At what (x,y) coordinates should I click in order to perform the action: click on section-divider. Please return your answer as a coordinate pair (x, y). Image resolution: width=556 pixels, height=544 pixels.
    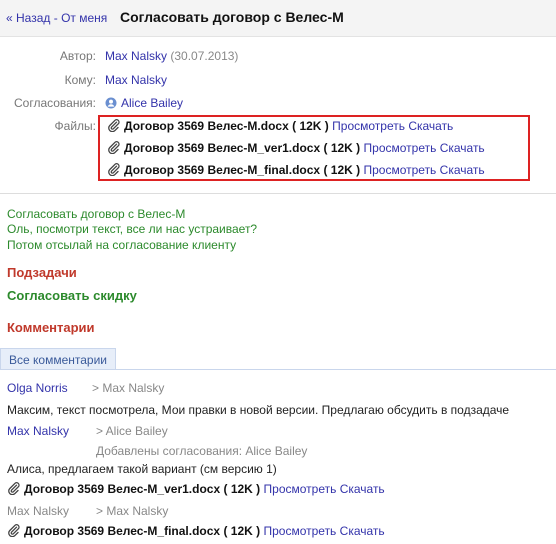
    Looking at the image, I should click on (278, 193).